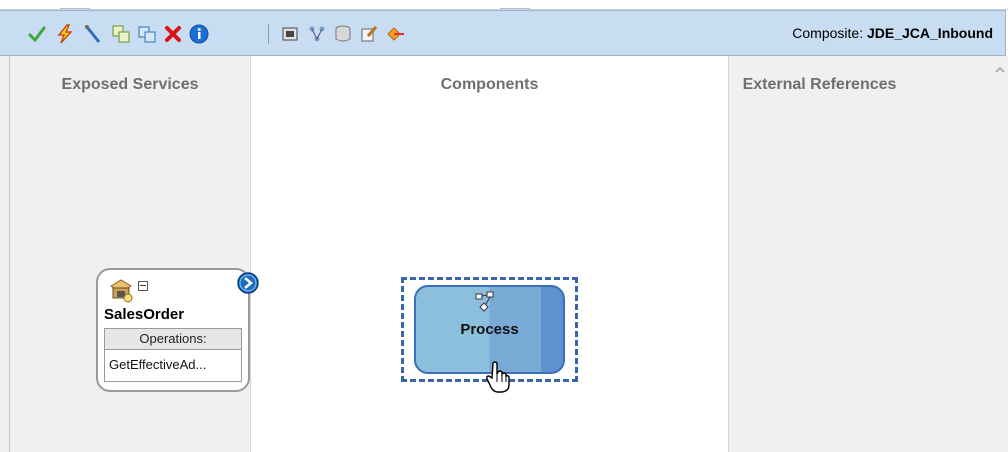 The image size is (1008, 452). Describe the element at coordinates (143, 286) in the screenshot. I see `collapse-button` at that location.